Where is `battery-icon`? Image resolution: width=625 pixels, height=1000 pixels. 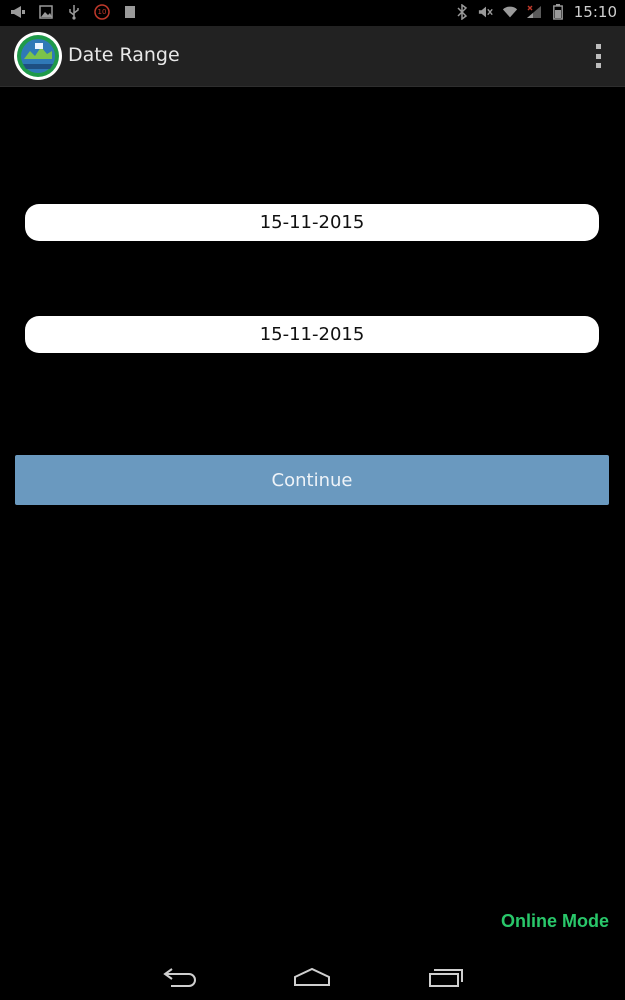
battery-icon is located at coordinates (558, 12).